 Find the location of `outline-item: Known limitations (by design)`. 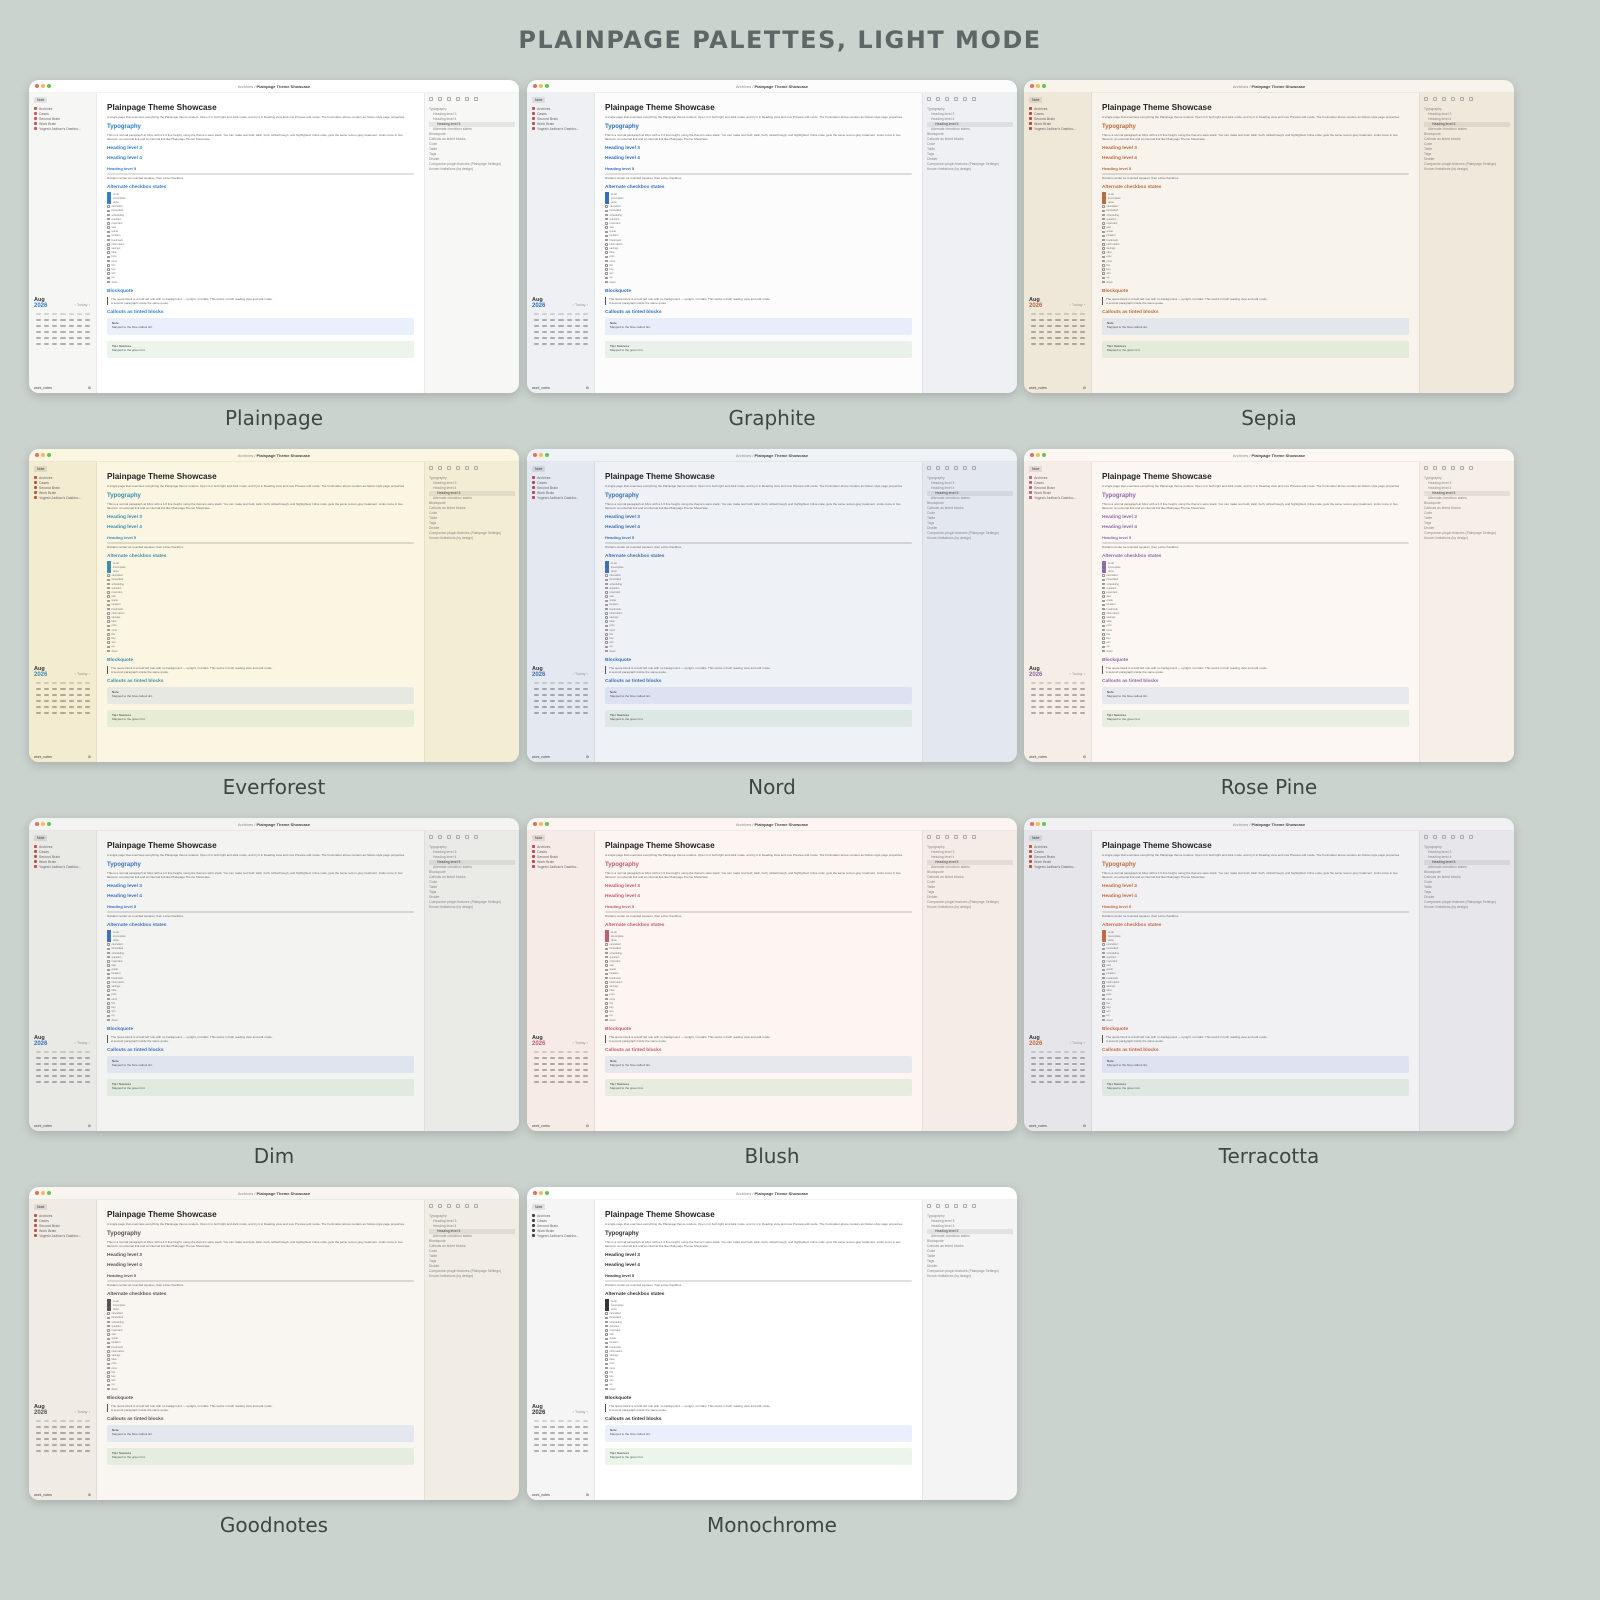

outline-item: Known limitations (by design) is located at coordinates (1467, 169).